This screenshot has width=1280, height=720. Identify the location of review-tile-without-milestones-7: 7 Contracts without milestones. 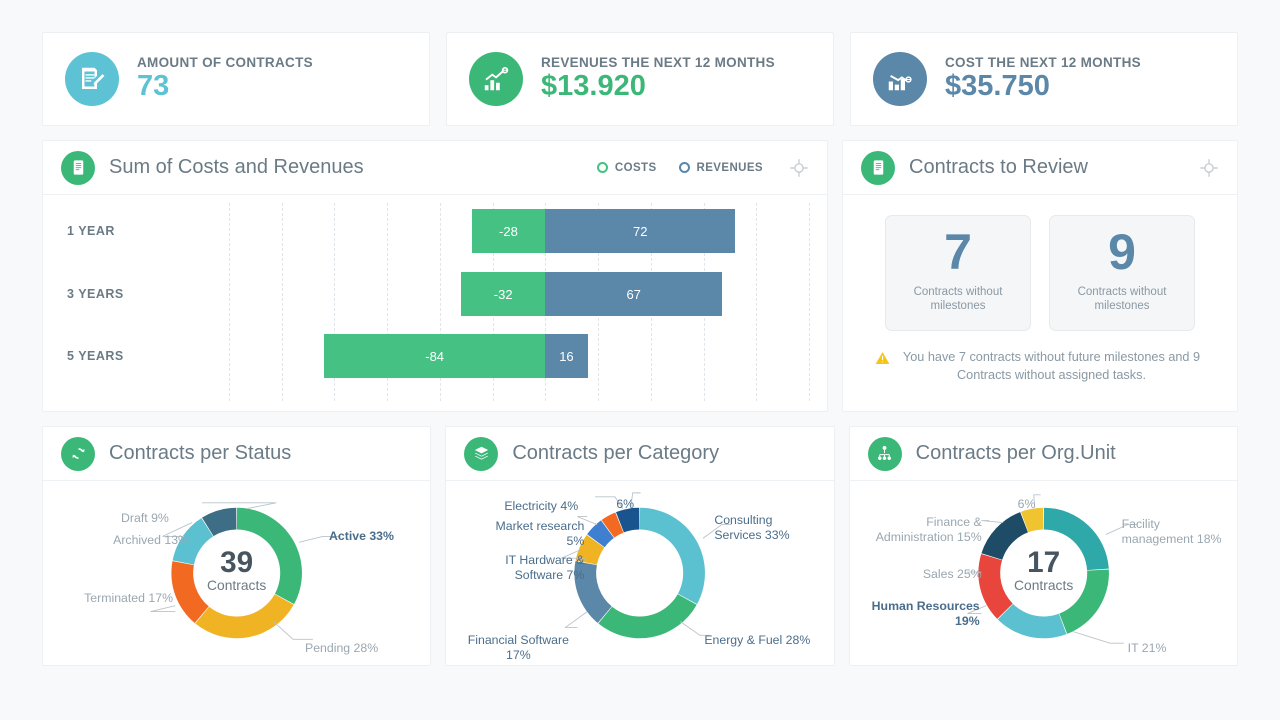
(958, 273).